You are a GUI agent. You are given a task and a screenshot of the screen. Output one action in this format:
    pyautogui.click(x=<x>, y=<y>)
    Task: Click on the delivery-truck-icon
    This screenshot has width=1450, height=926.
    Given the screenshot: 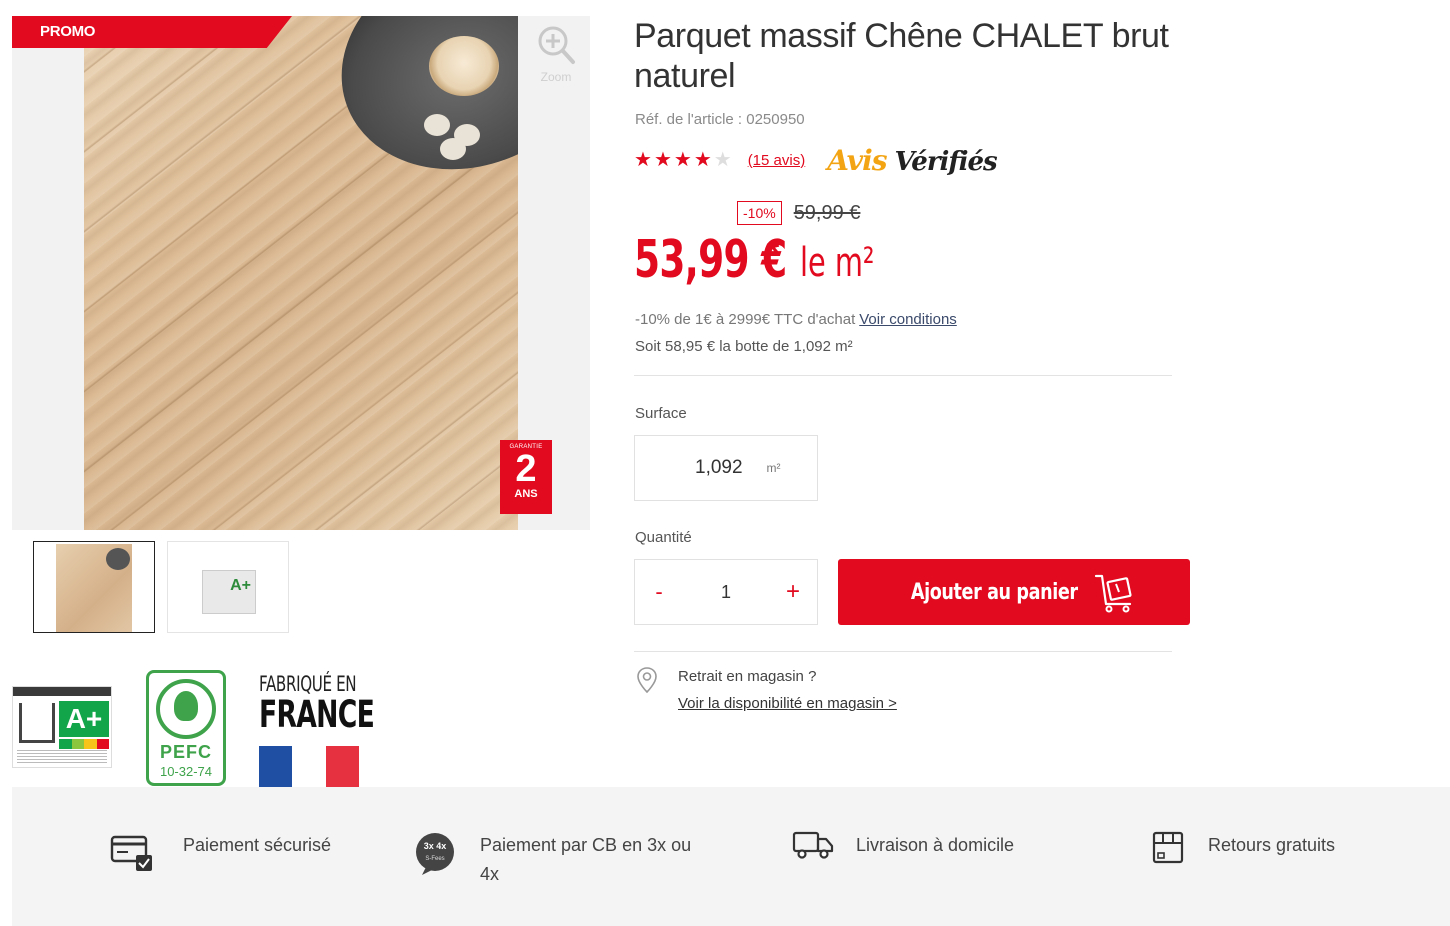 What is the action you would take?
    pyautogui.click(x=813, y=845)
    